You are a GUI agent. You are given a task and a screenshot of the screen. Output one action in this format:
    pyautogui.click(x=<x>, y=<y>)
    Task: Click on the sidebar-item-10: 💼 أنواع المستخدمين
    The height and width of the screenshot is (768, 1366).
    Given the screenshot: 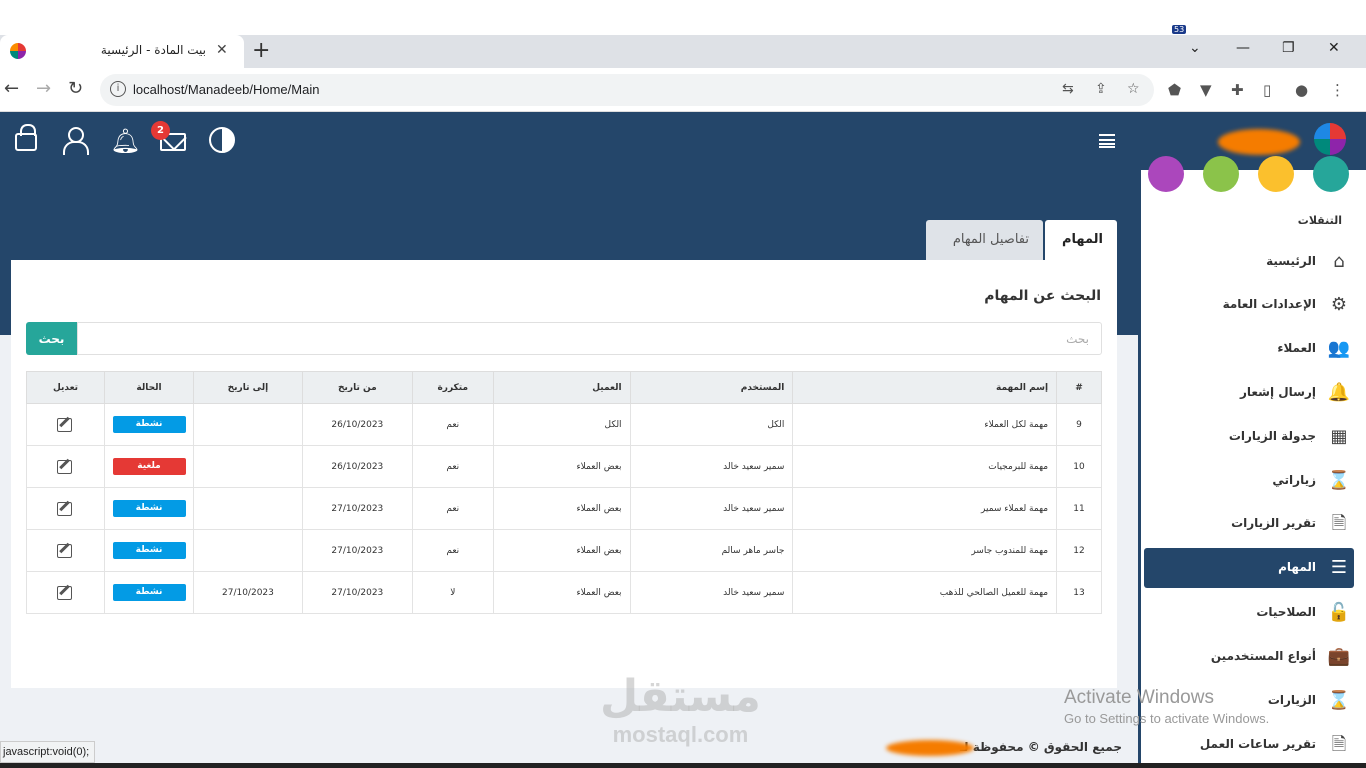 What is the action you would take?
    pyautogui.click(x=1249, y=657)
    